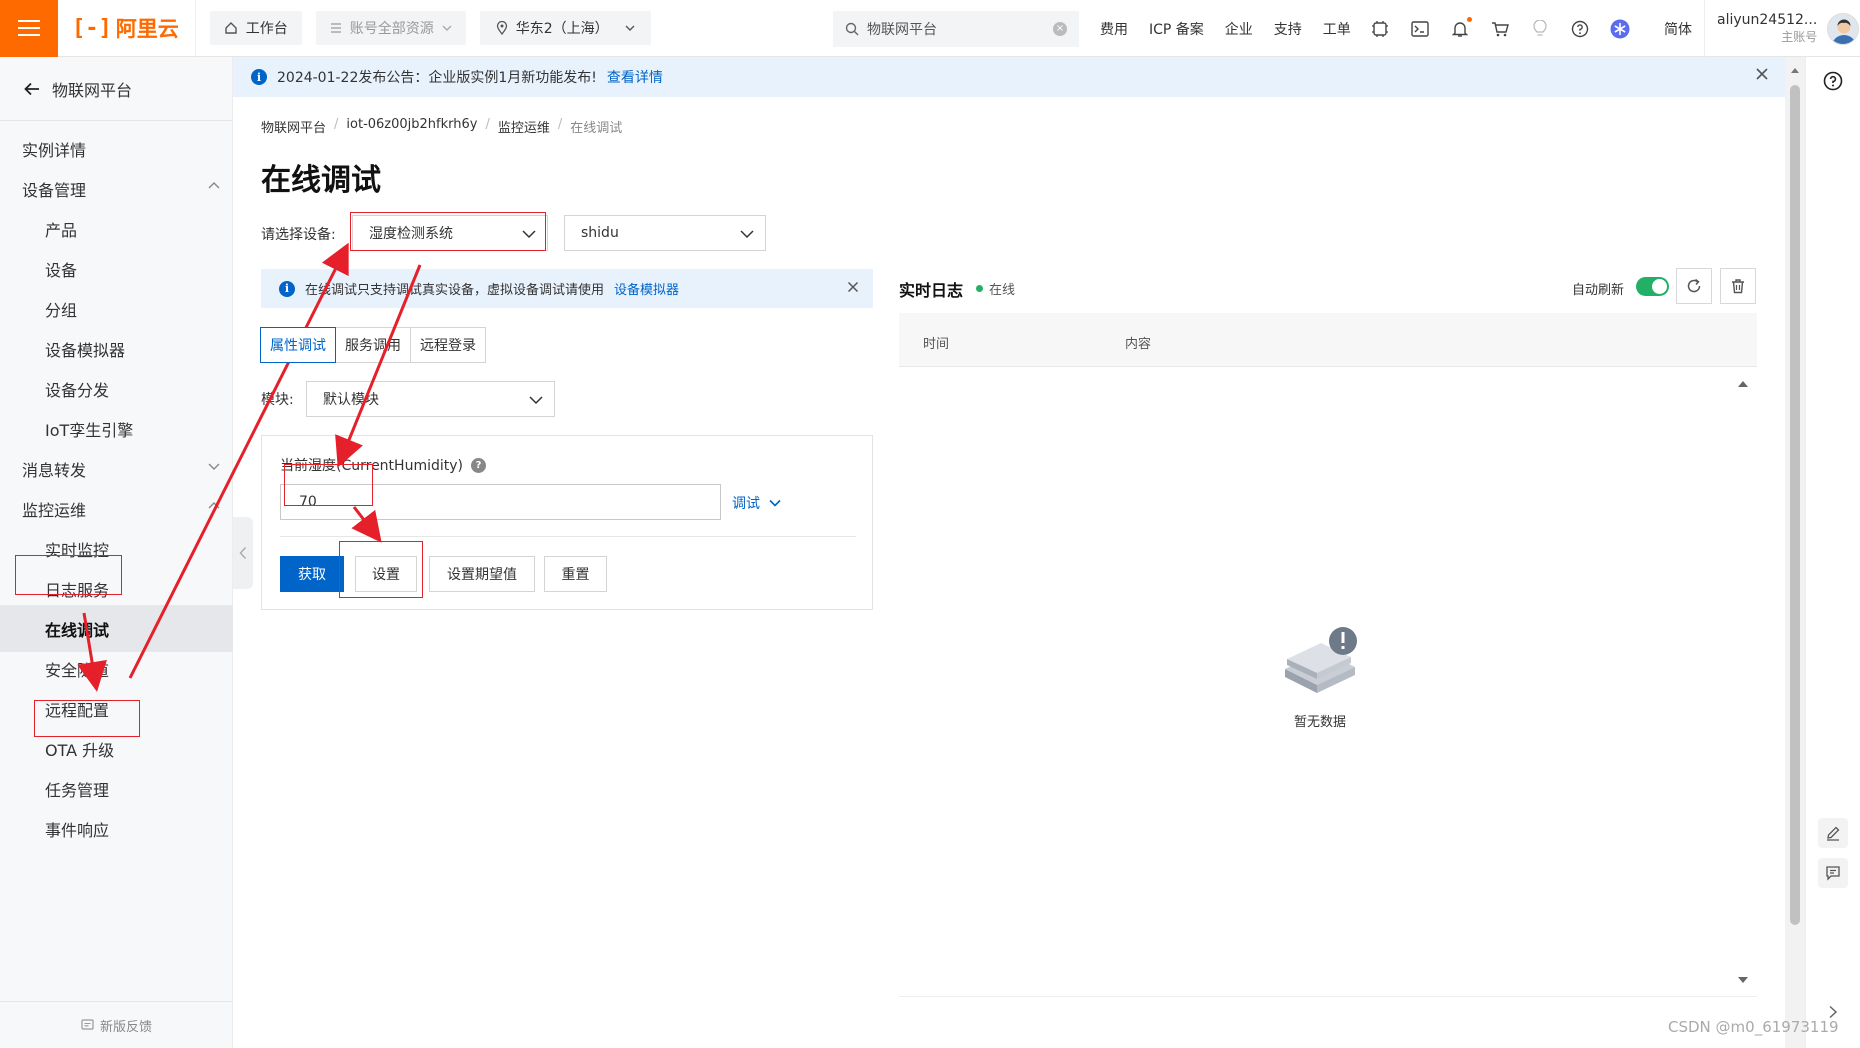 This screenshot has width=1860, height=1048. I want to click on product-select: 湿度检测系统, so click(450, 233).